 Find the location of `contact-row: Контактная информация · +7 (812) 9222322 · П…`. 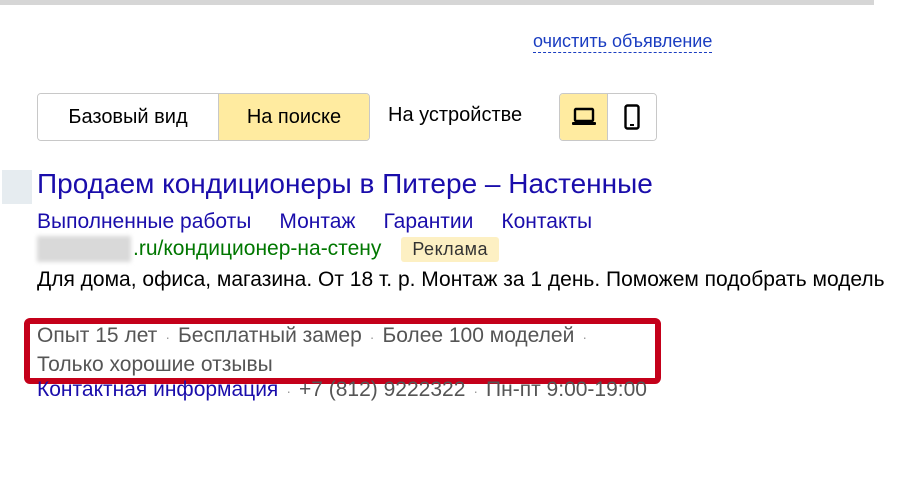

contact-row: Контактная информация · +7 (812) 9222322 · П… is located at coordinates (342, 390).